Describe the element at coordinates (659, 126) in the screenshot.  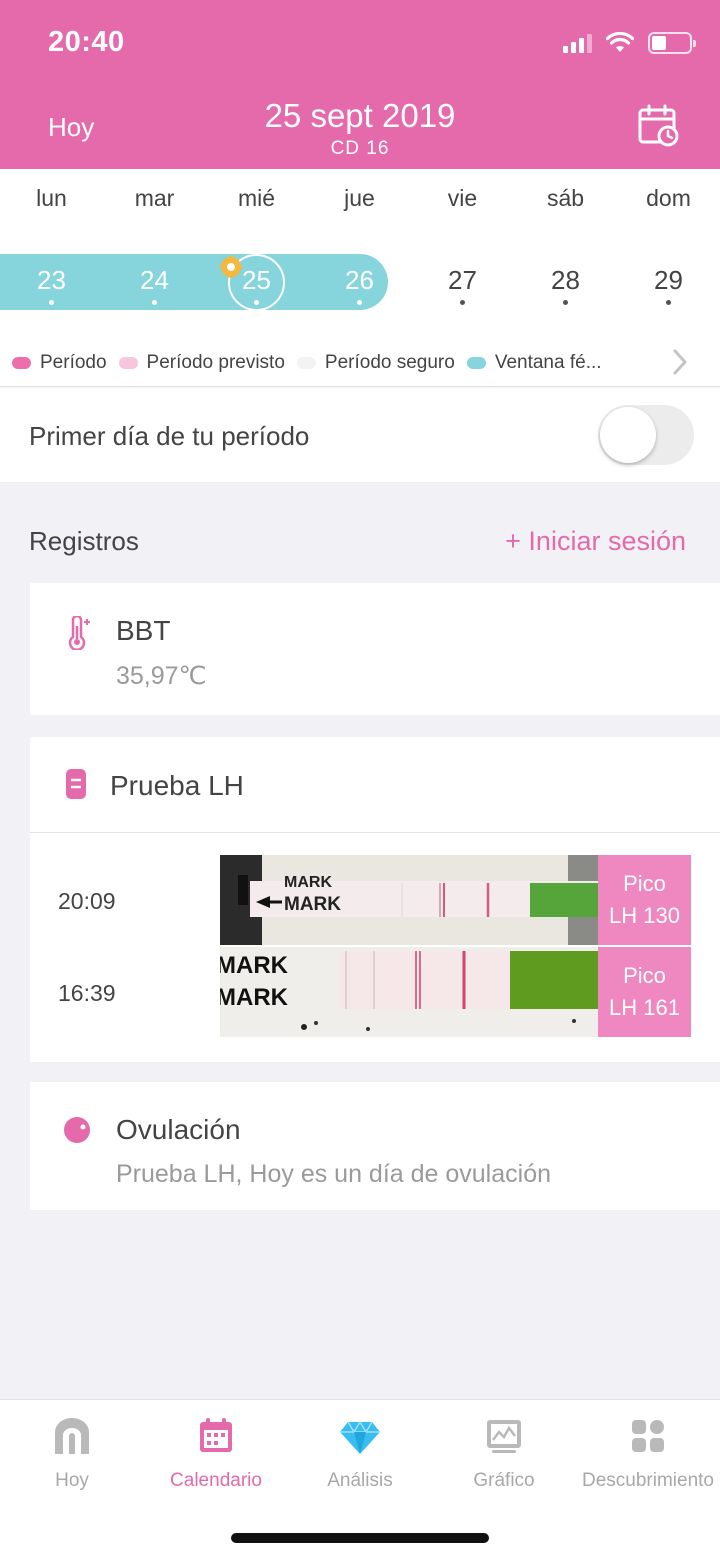
I see `calendar-history-icon` at that location.